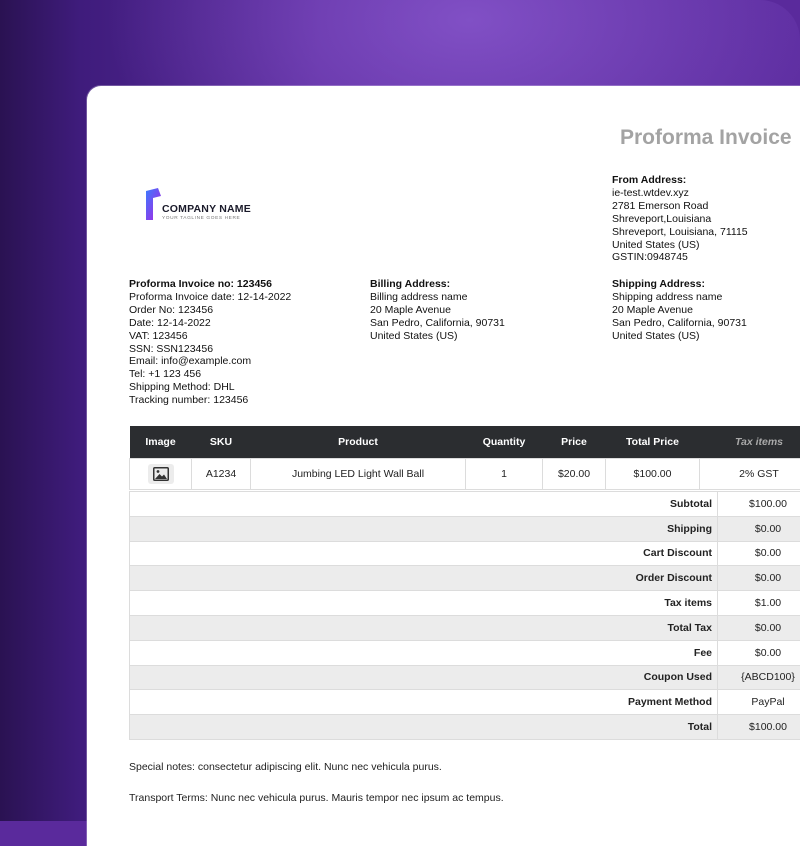  What do you see at coordinates (210, 349) in the screenshot?
I see `invoice-detail-line: SSN: SSN123456` at bounding box center [210, 349].